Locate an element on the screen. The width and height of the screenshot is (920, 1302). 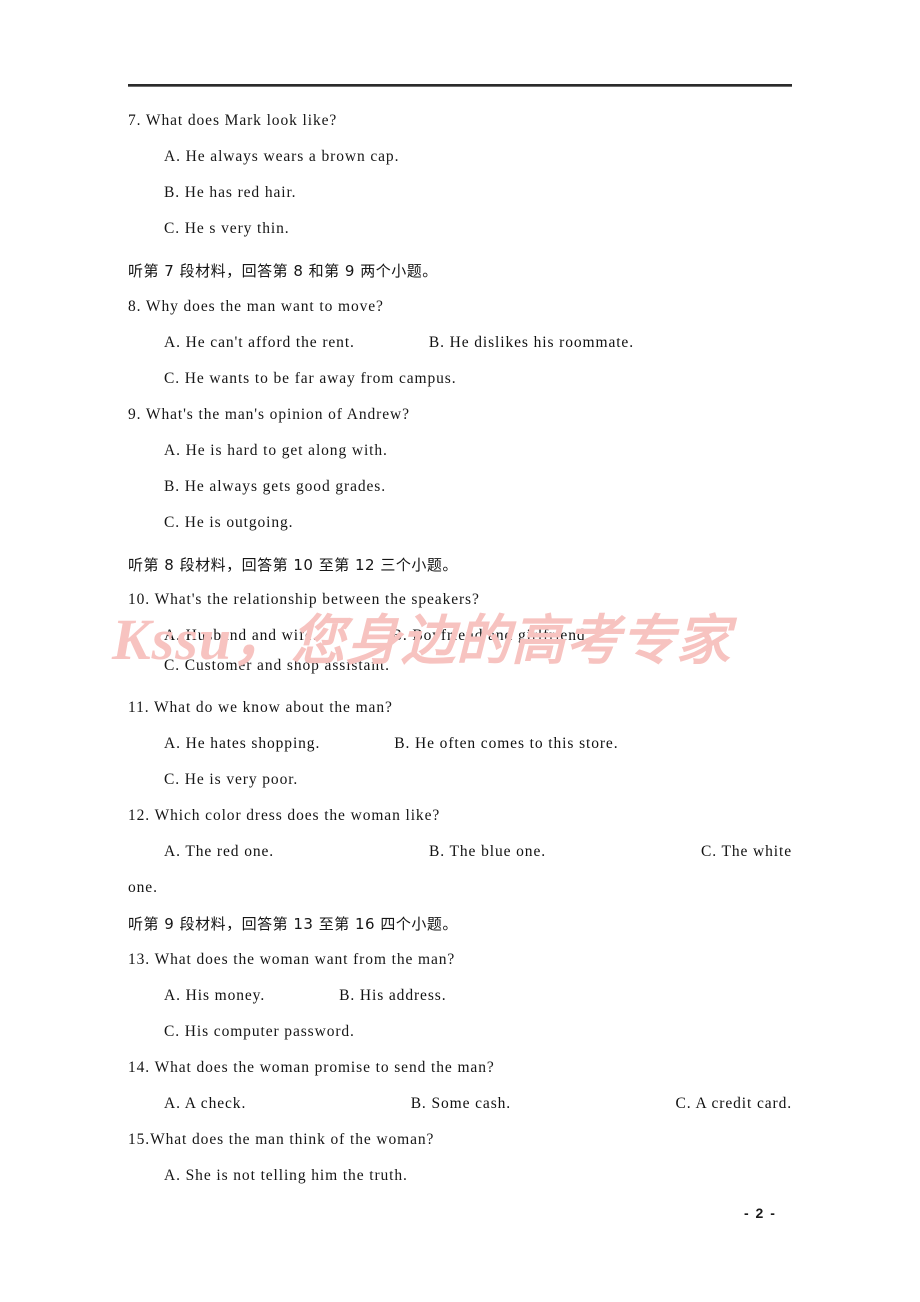
question-8-stem: 8. Why does the man want to move? is located at coordinates (256, 306).